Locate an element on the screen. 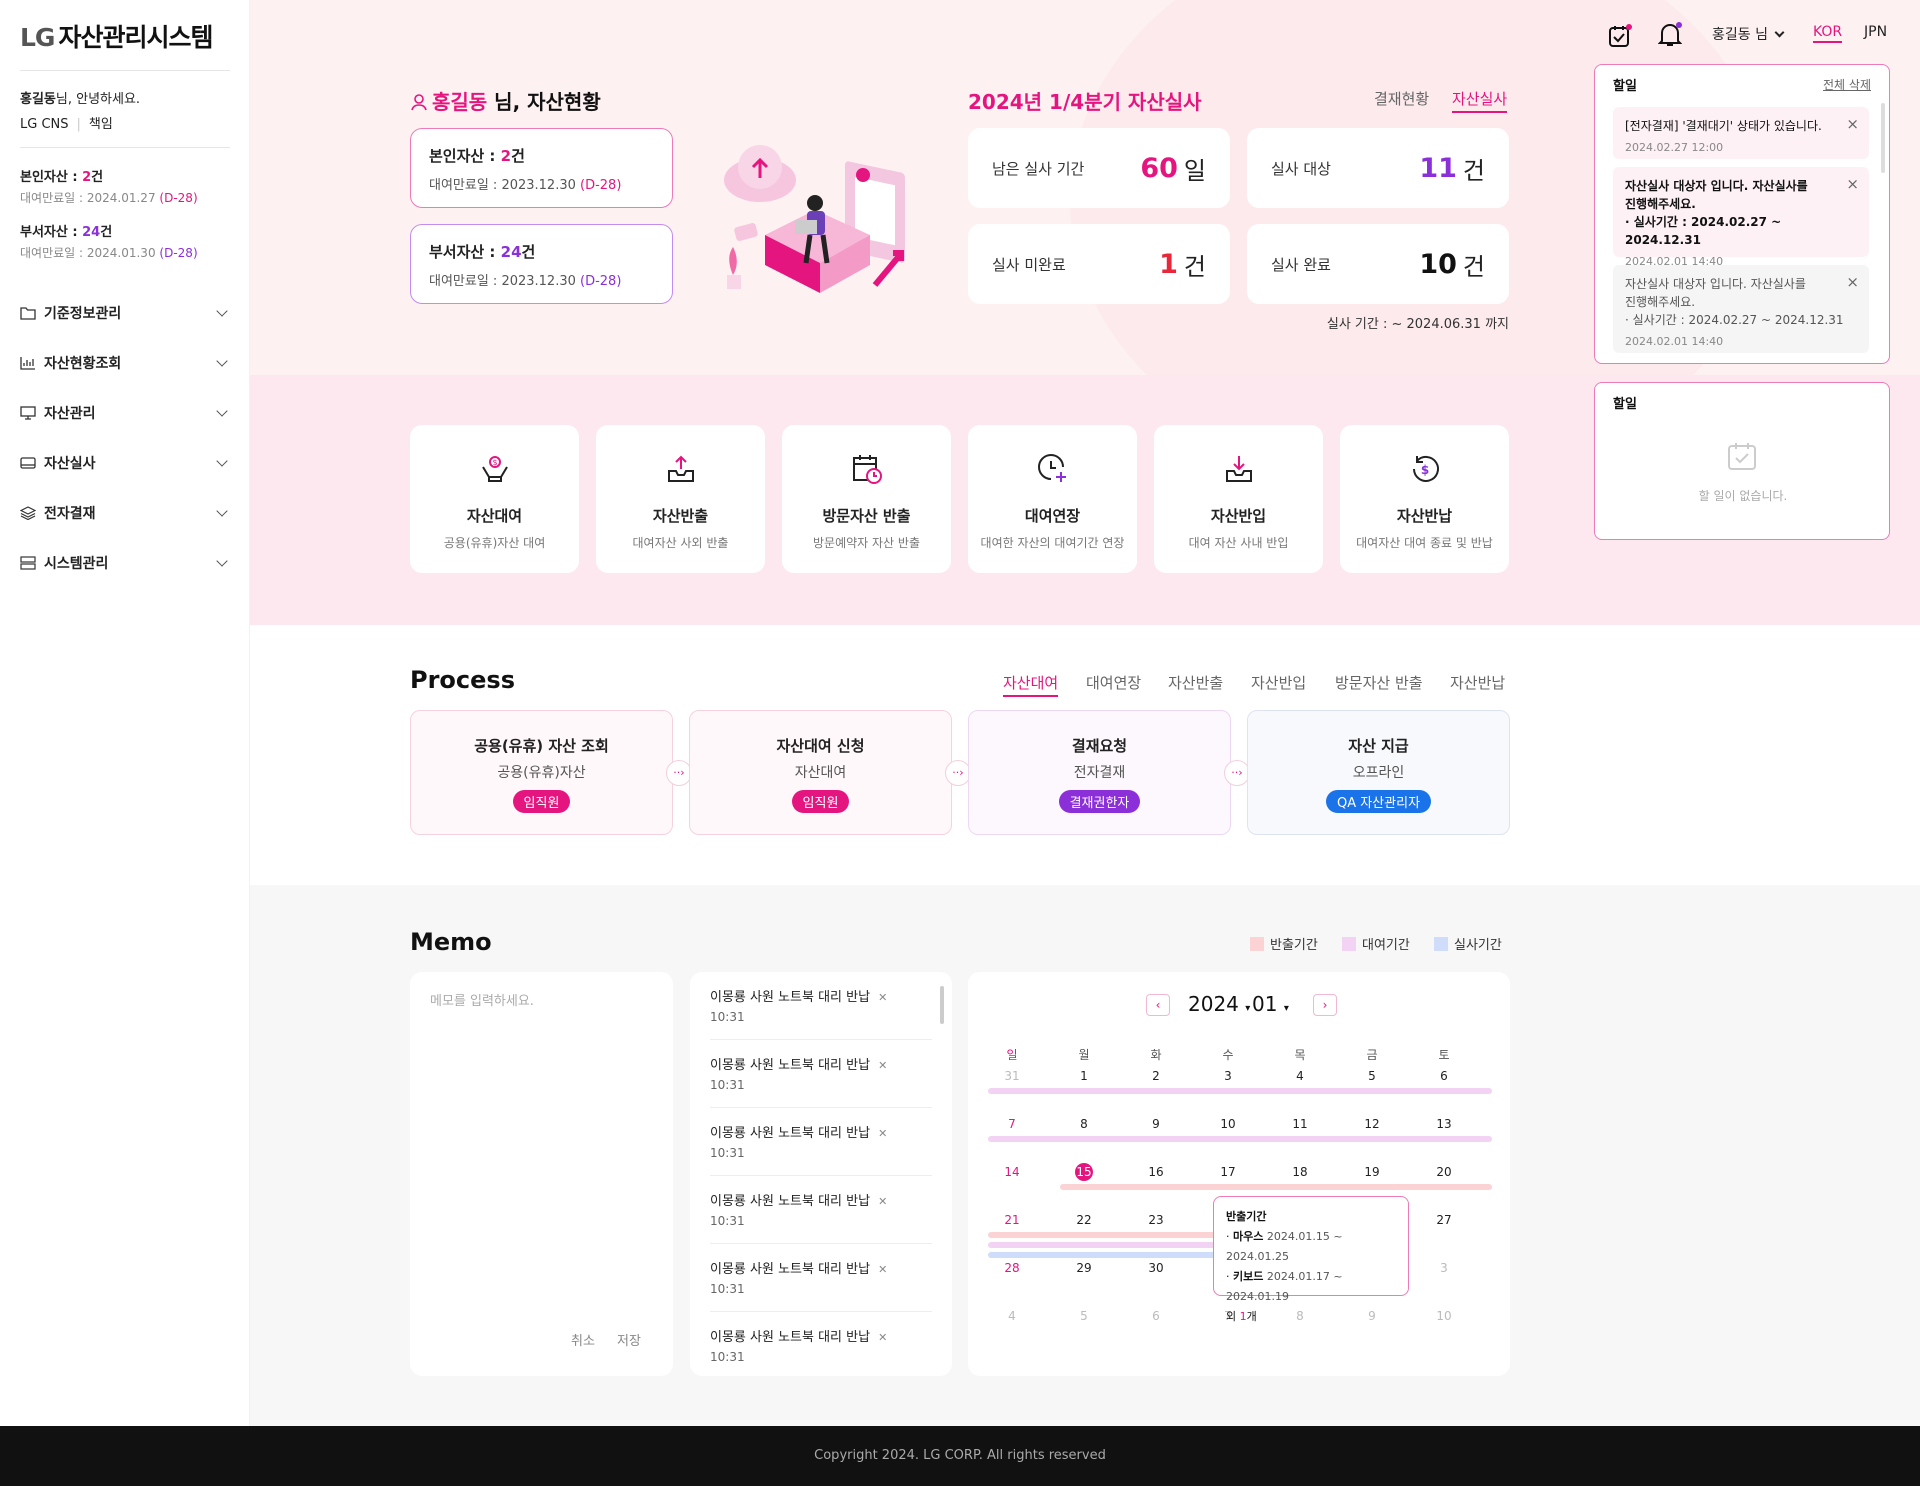 This screenshot has width=1920, height=1486. calendar-day: 13 is located at coordinates (1444, 1124).